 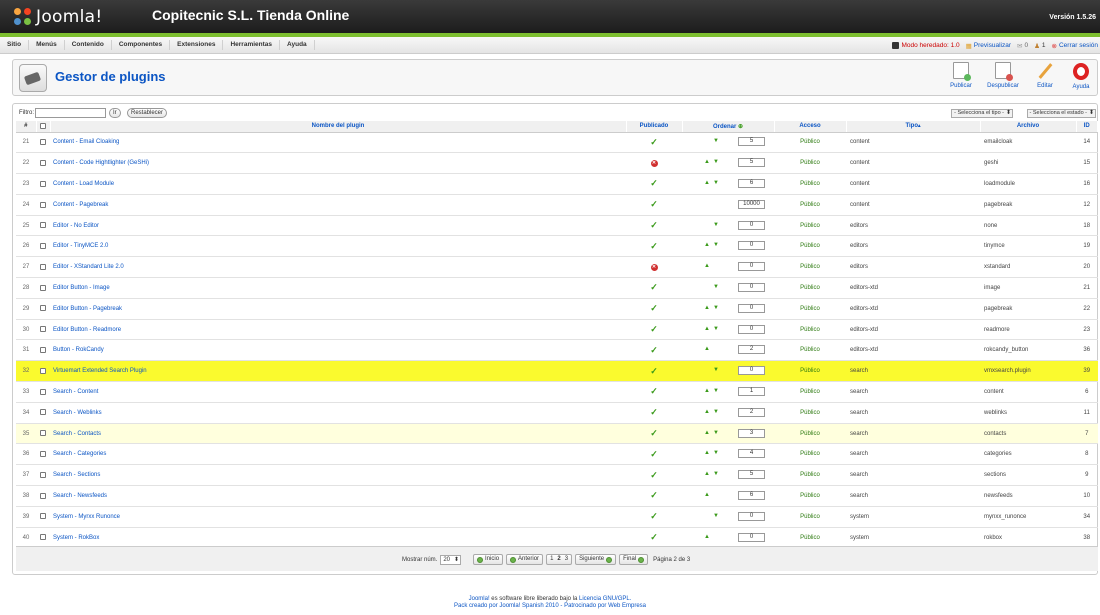 What do you see at coordinates (810, 127) in the screenshot?
I see `header-access: Acceso` at bounding box center [810, 127].